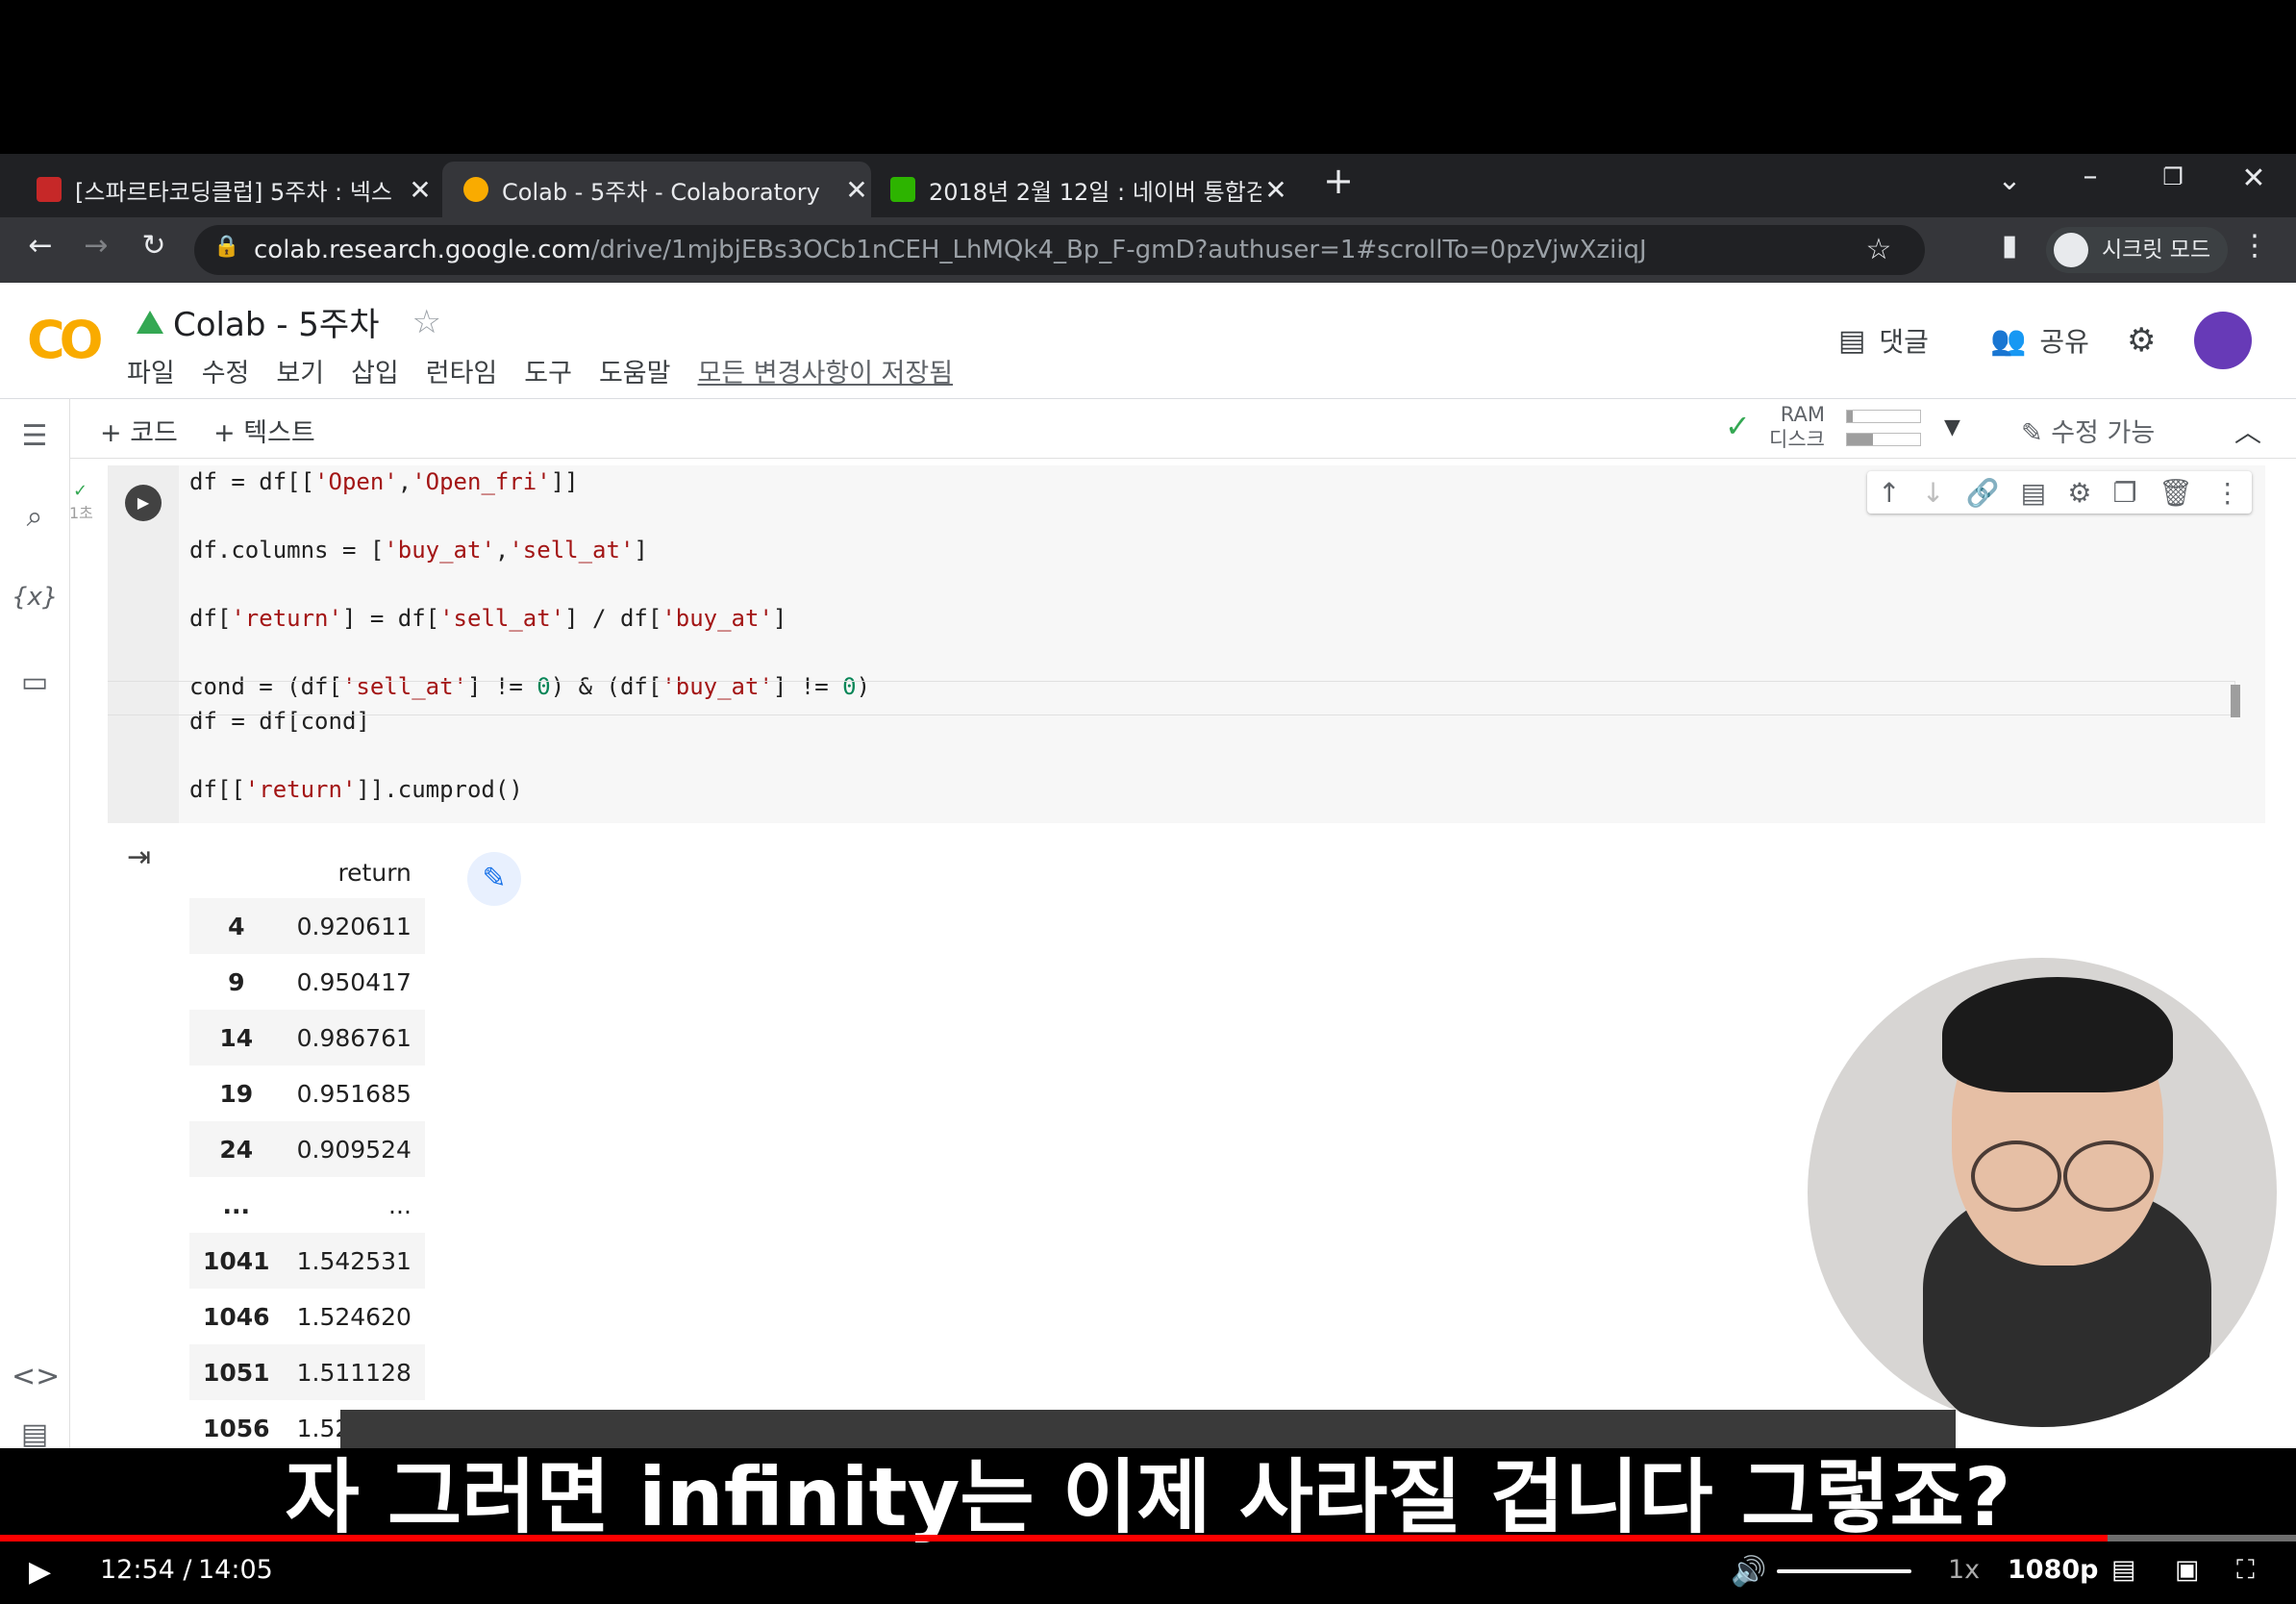 This screenshot has width=2296, height=1604. Describe the element at coordinates (1748, 1572) in the screenshot. I see `volume-icon: 🔊` at that location.